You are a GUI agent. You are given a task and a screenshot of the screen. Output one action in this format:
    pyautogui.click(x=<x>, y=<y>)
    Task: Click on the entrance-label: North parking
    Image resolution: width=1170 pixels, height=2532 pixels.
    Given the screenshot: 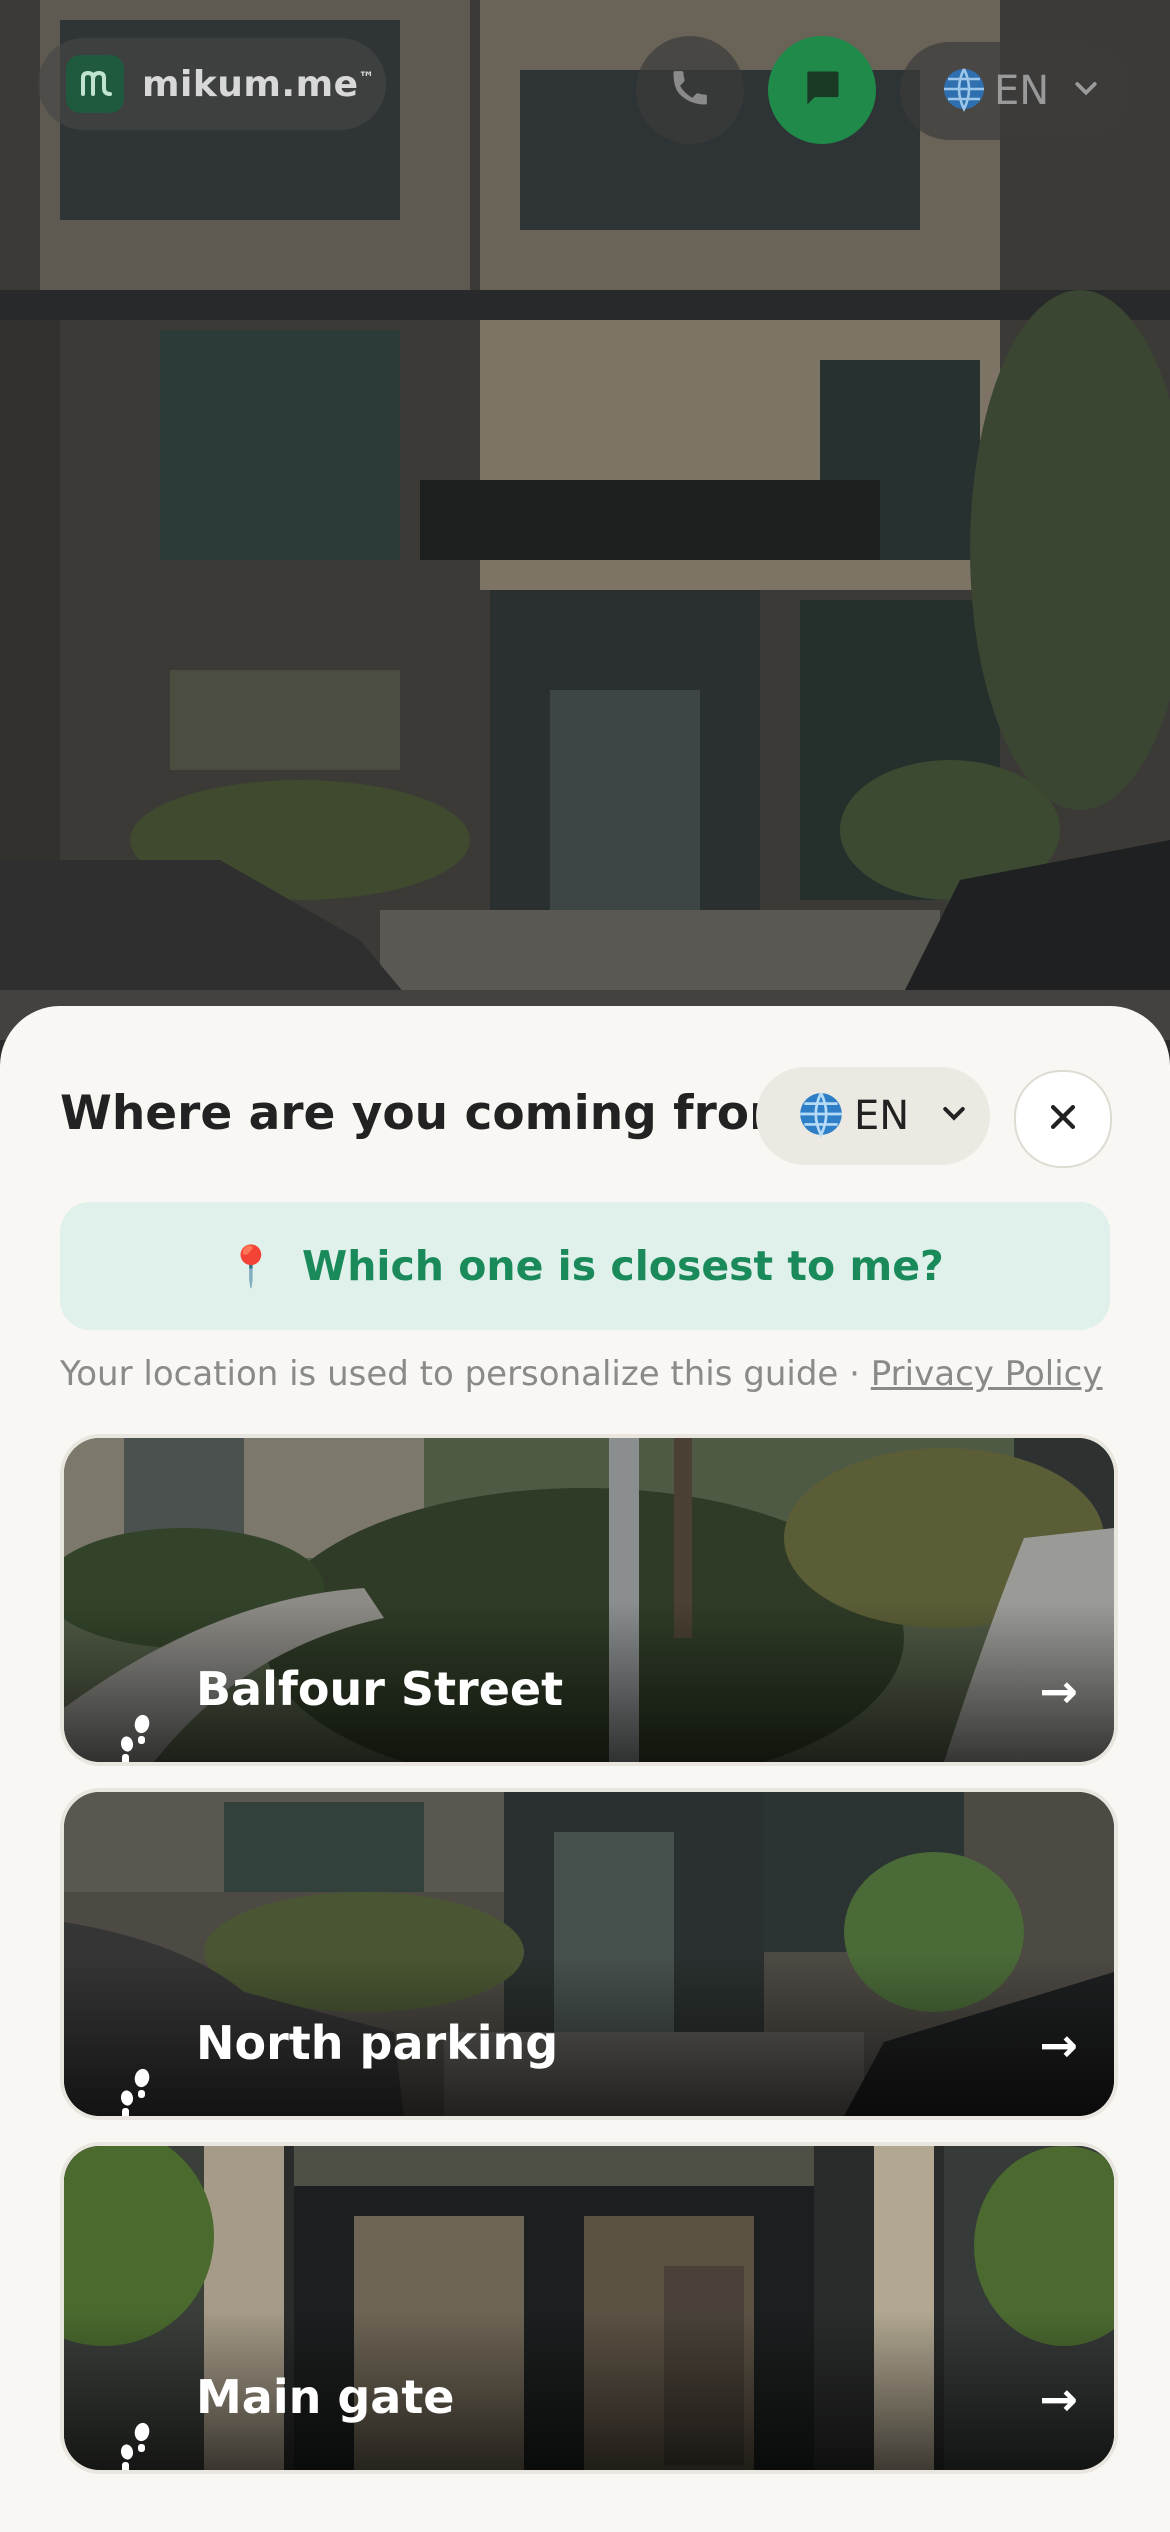 What is the action you would take?
    pyautogui.click(x=377, y=2043)
    